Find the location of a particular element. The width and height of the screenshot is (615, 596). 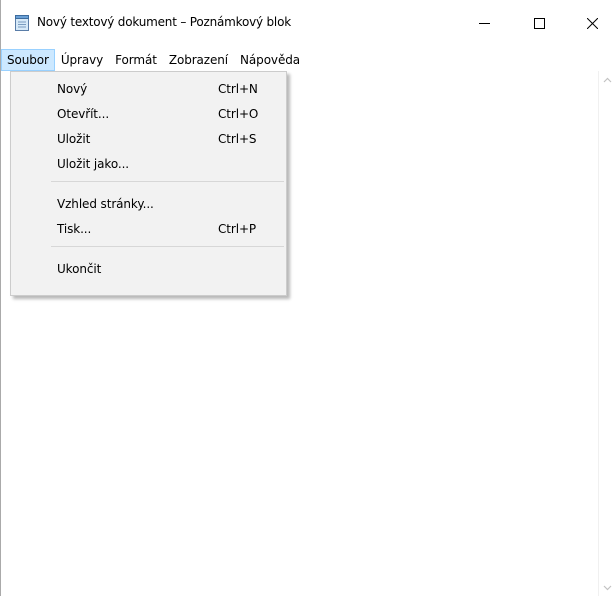

menu-item-shortcut: Ctrl+N is located at coordinates (238, 89).